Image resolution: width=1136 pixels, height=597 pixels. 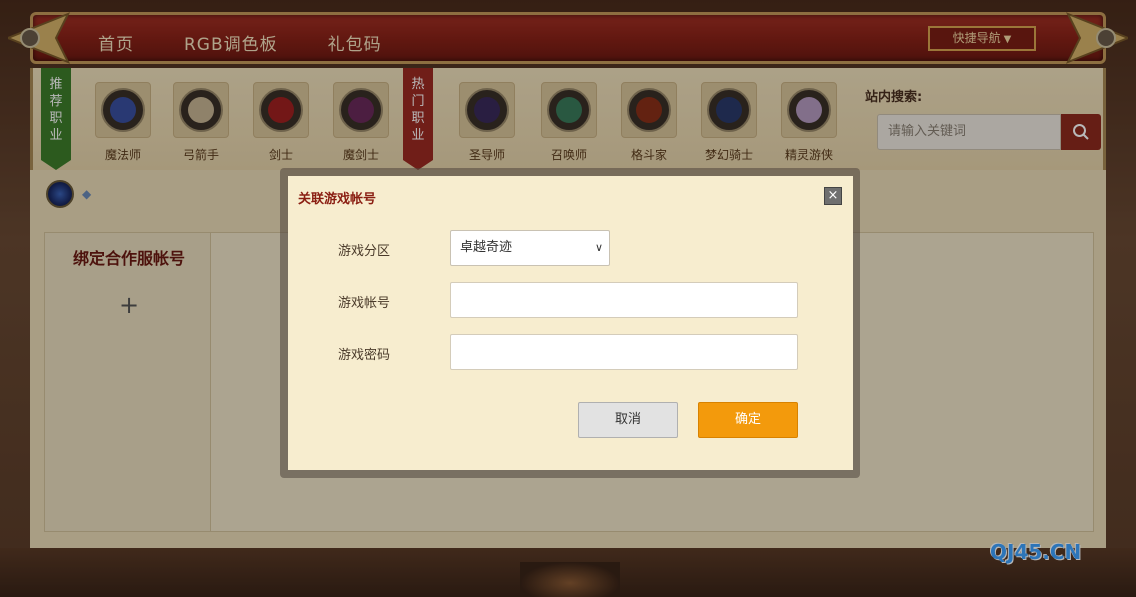 What do you see at coordinates (624, 300) in the screenshot?
I see `account-input` at bounding box center [624, 300].